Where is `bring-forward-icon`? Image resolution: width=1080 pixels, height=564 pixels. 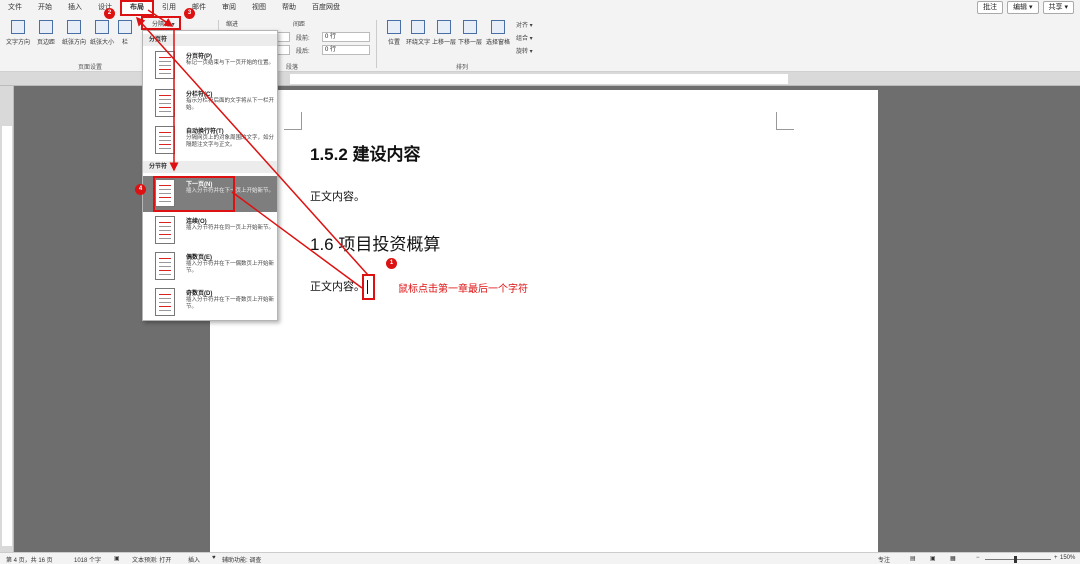 bring-forward-icon is located at coordinates (444, 27).